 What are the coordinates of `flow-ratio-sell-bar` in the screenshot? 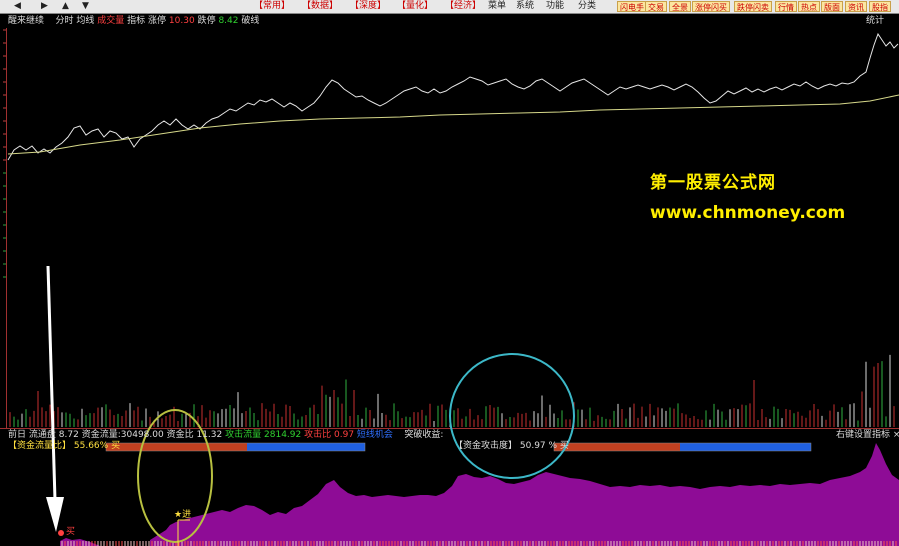 It's located at (306, 447).